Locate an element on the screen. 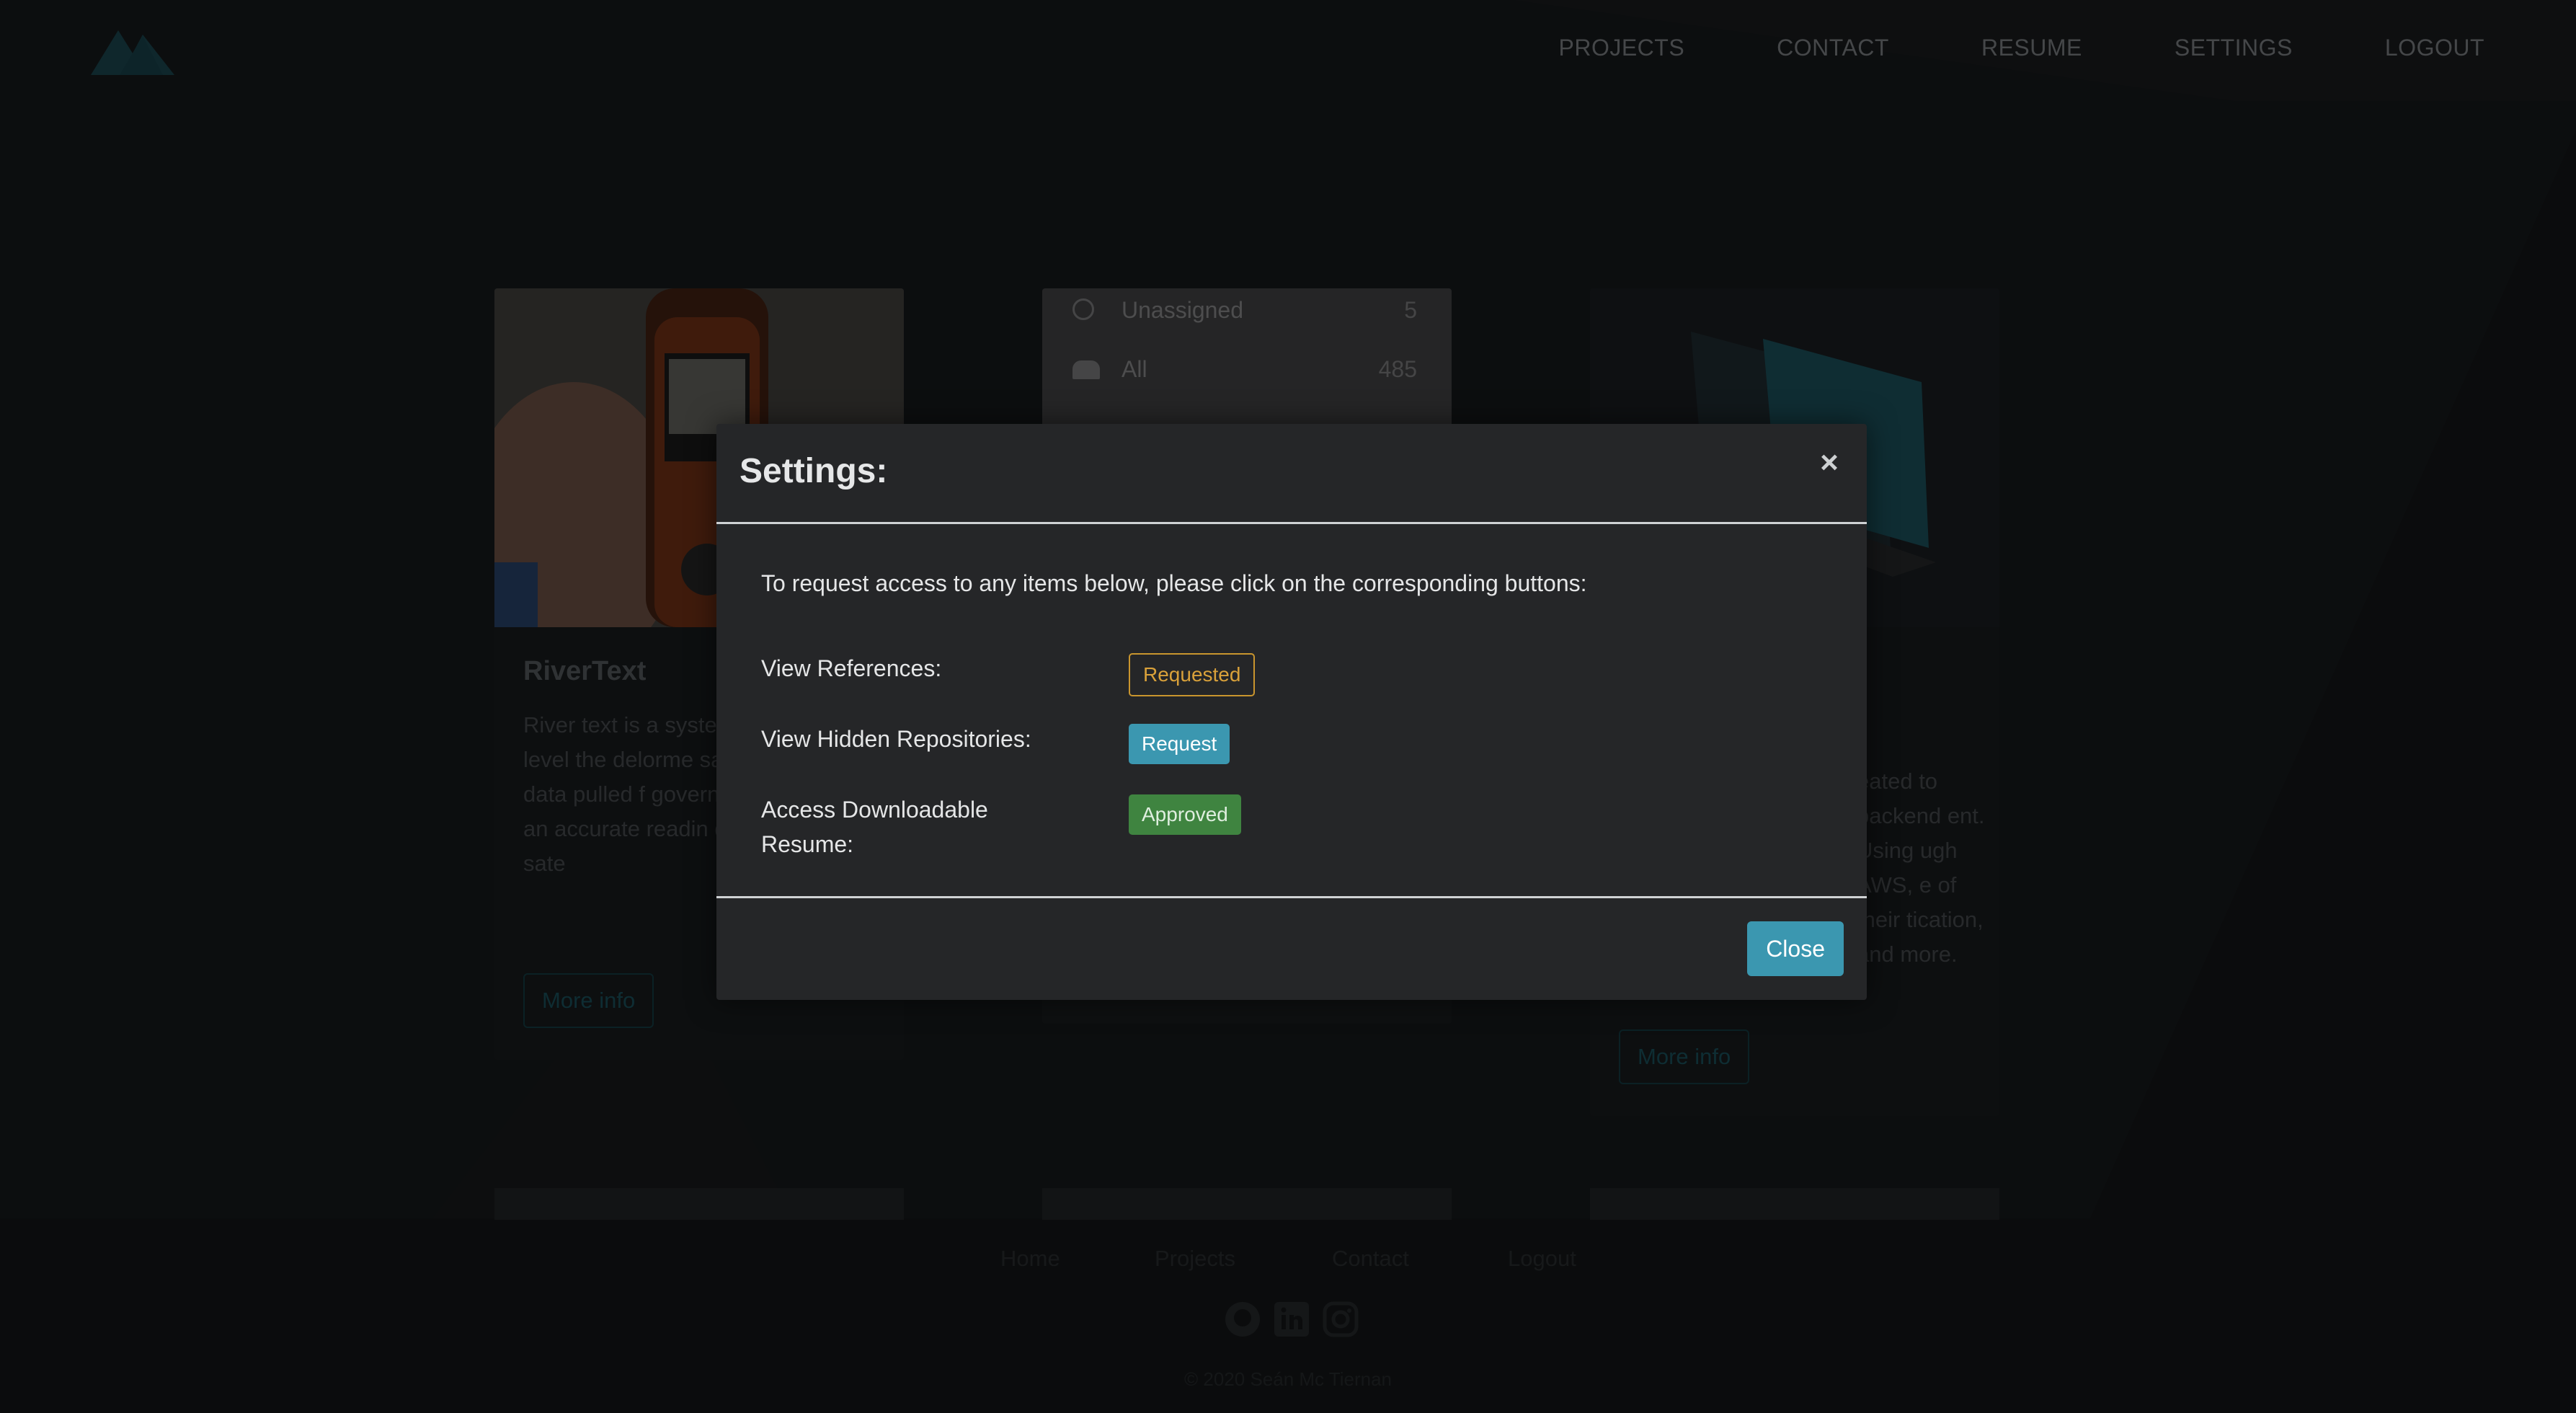  access-downloadable-resume-label: Access Downloadable Resume: is located at coordinates (874, 827).